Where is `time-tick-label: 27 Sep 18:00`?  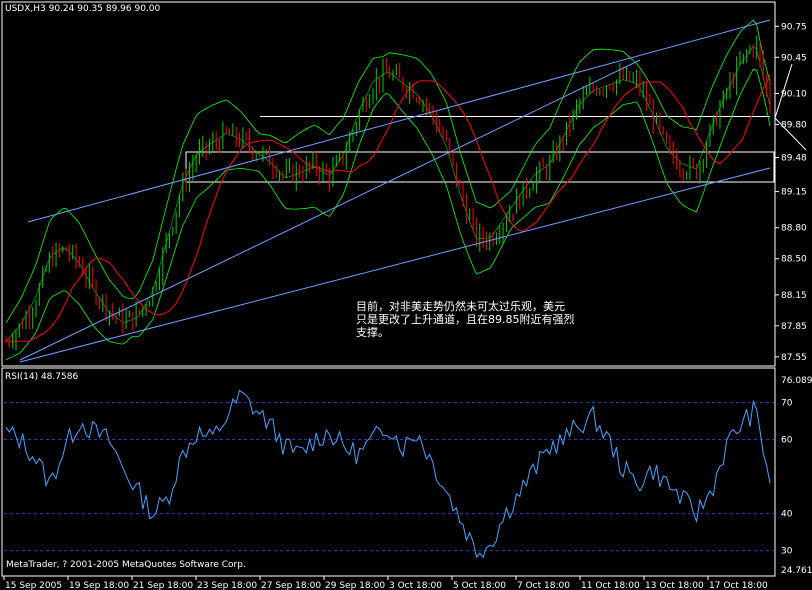
time-tick-label: 27 Sep 18:00 is located at coordinates (291, 585).